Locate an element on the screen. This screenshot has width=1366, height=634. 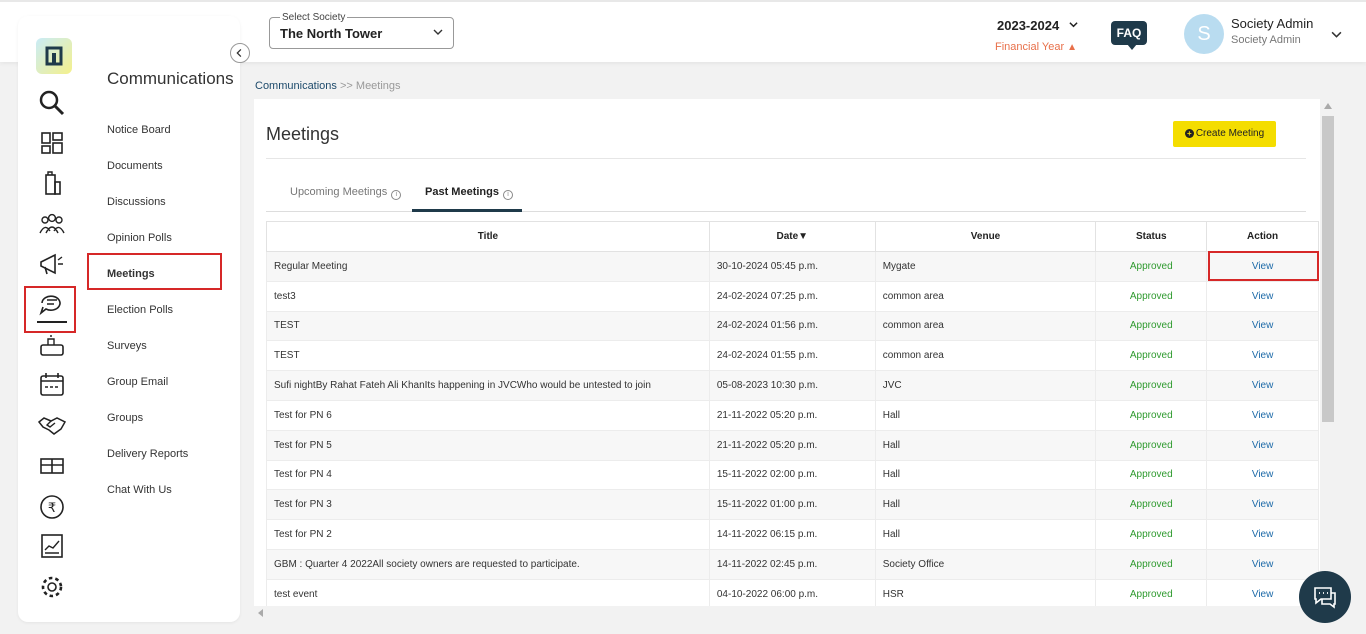
parking-icon is located at coordinates (52, 346).